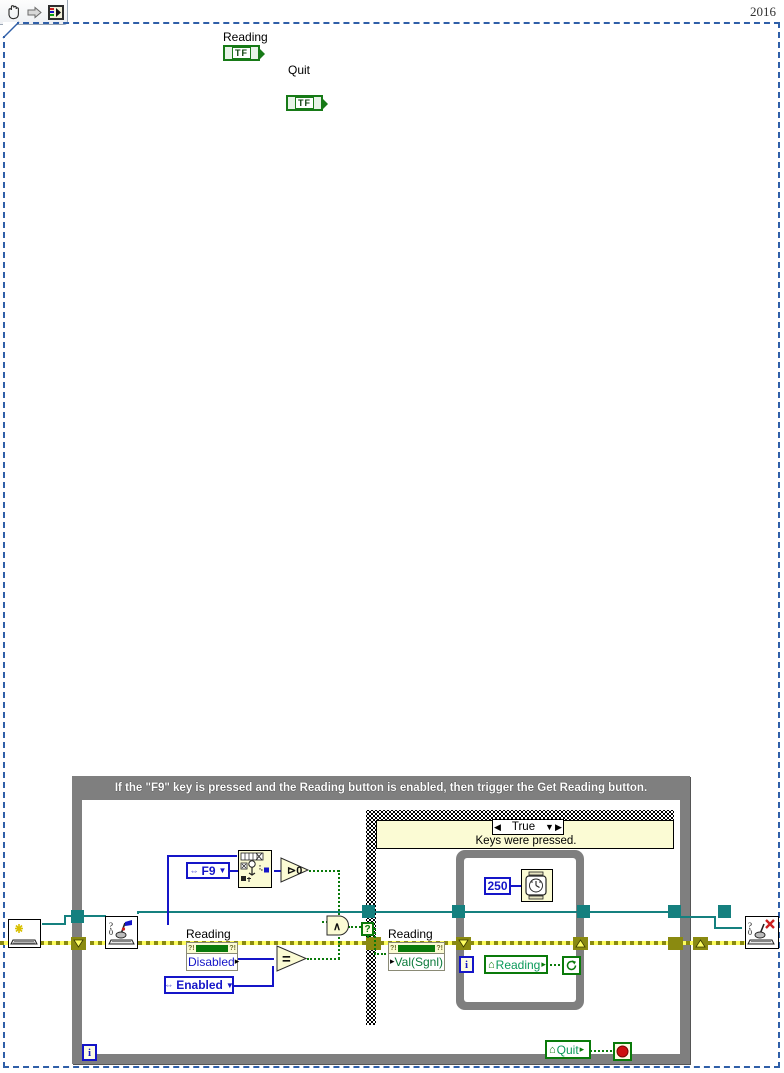 This screenshot has height=1073, width=784. I want to click on loop-tunnel-right-error, so click(700, 943).